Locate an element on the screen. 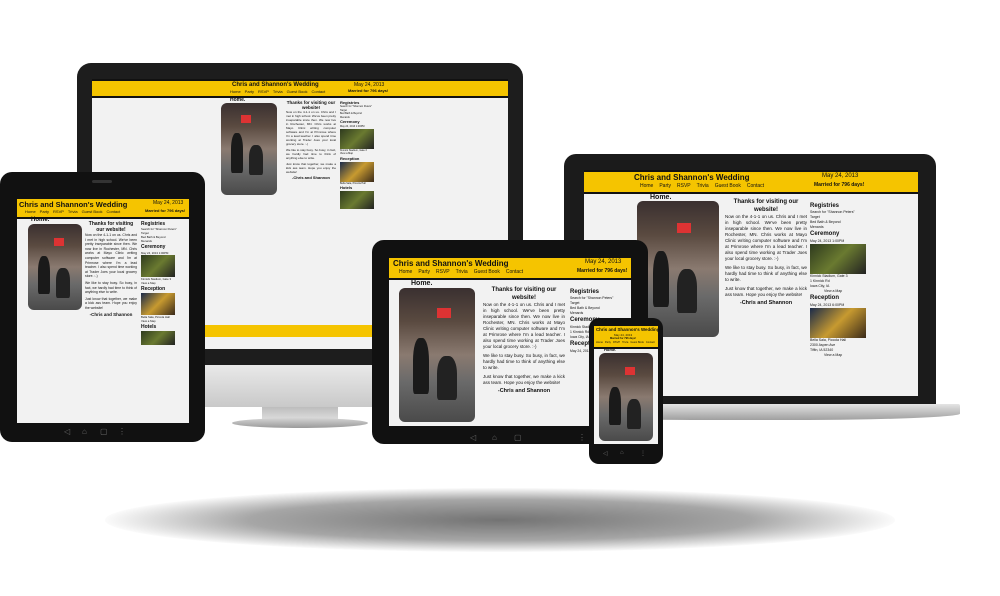 Image resolution: width=1000 pixels, height=596 pixels. registries-heading: Registries is located at coordinates (825, 206).